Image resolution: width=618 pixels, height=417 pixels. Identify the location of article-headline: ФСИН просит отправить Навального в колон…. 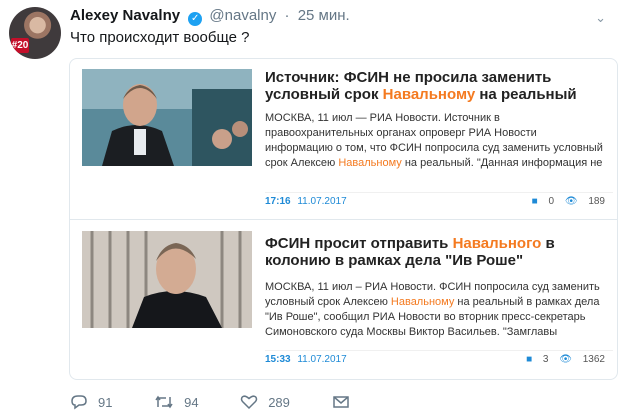
(435, 252).